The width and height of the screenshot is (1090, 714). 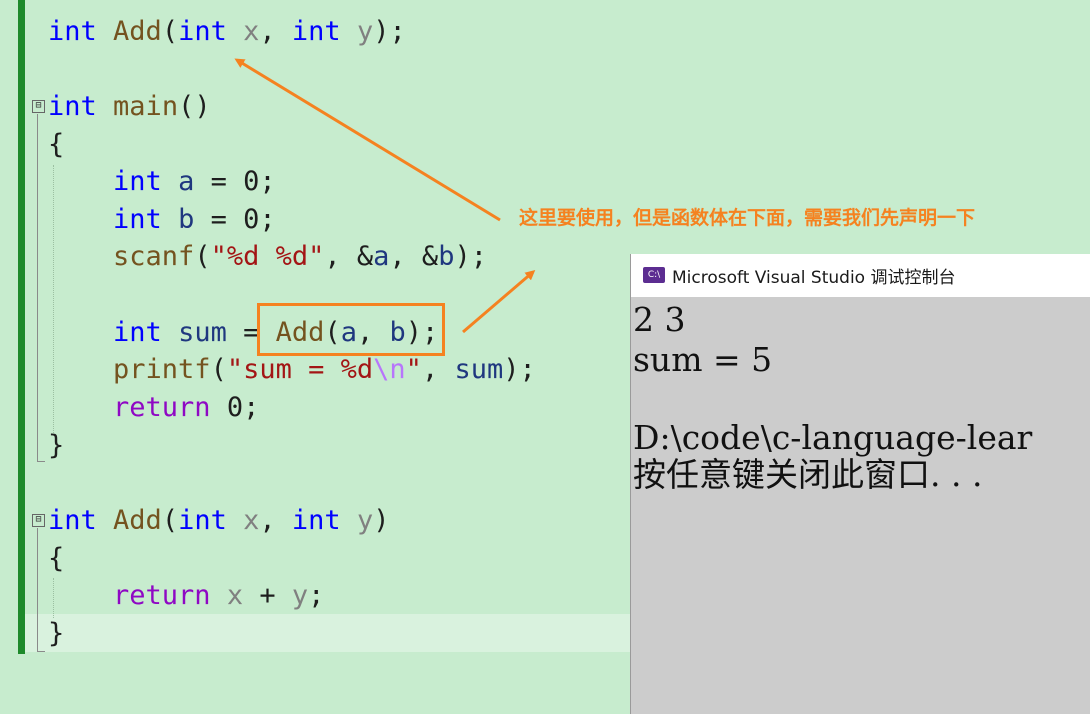 I want to click on console-app-icon: C:\, so click(x=654, y=275).